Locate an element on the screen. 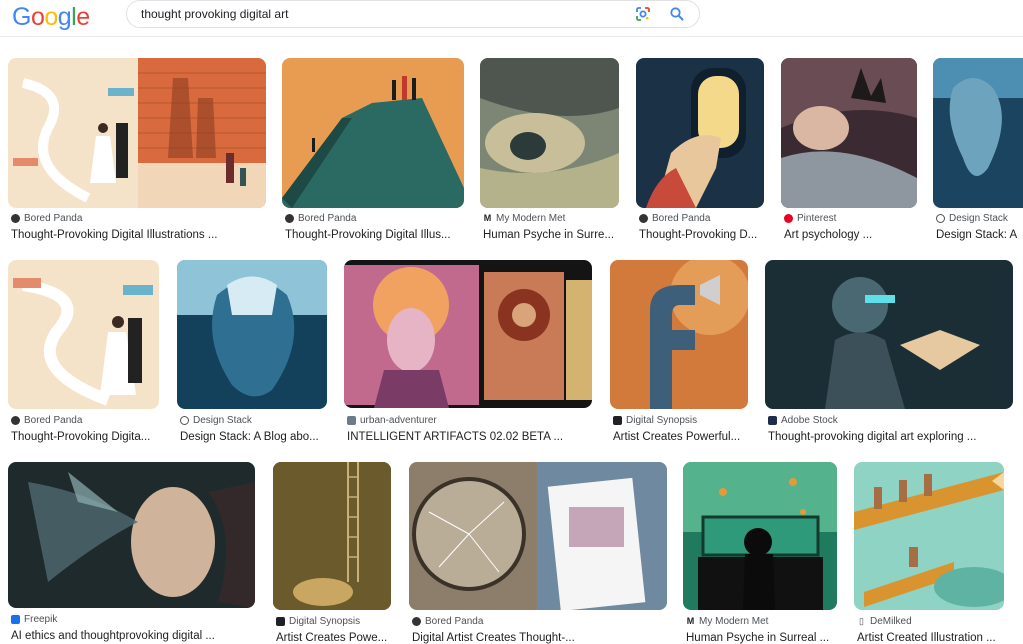 The width and height of the screenshot is (1023, 644). header: Google is located at coordinates (511, 18).